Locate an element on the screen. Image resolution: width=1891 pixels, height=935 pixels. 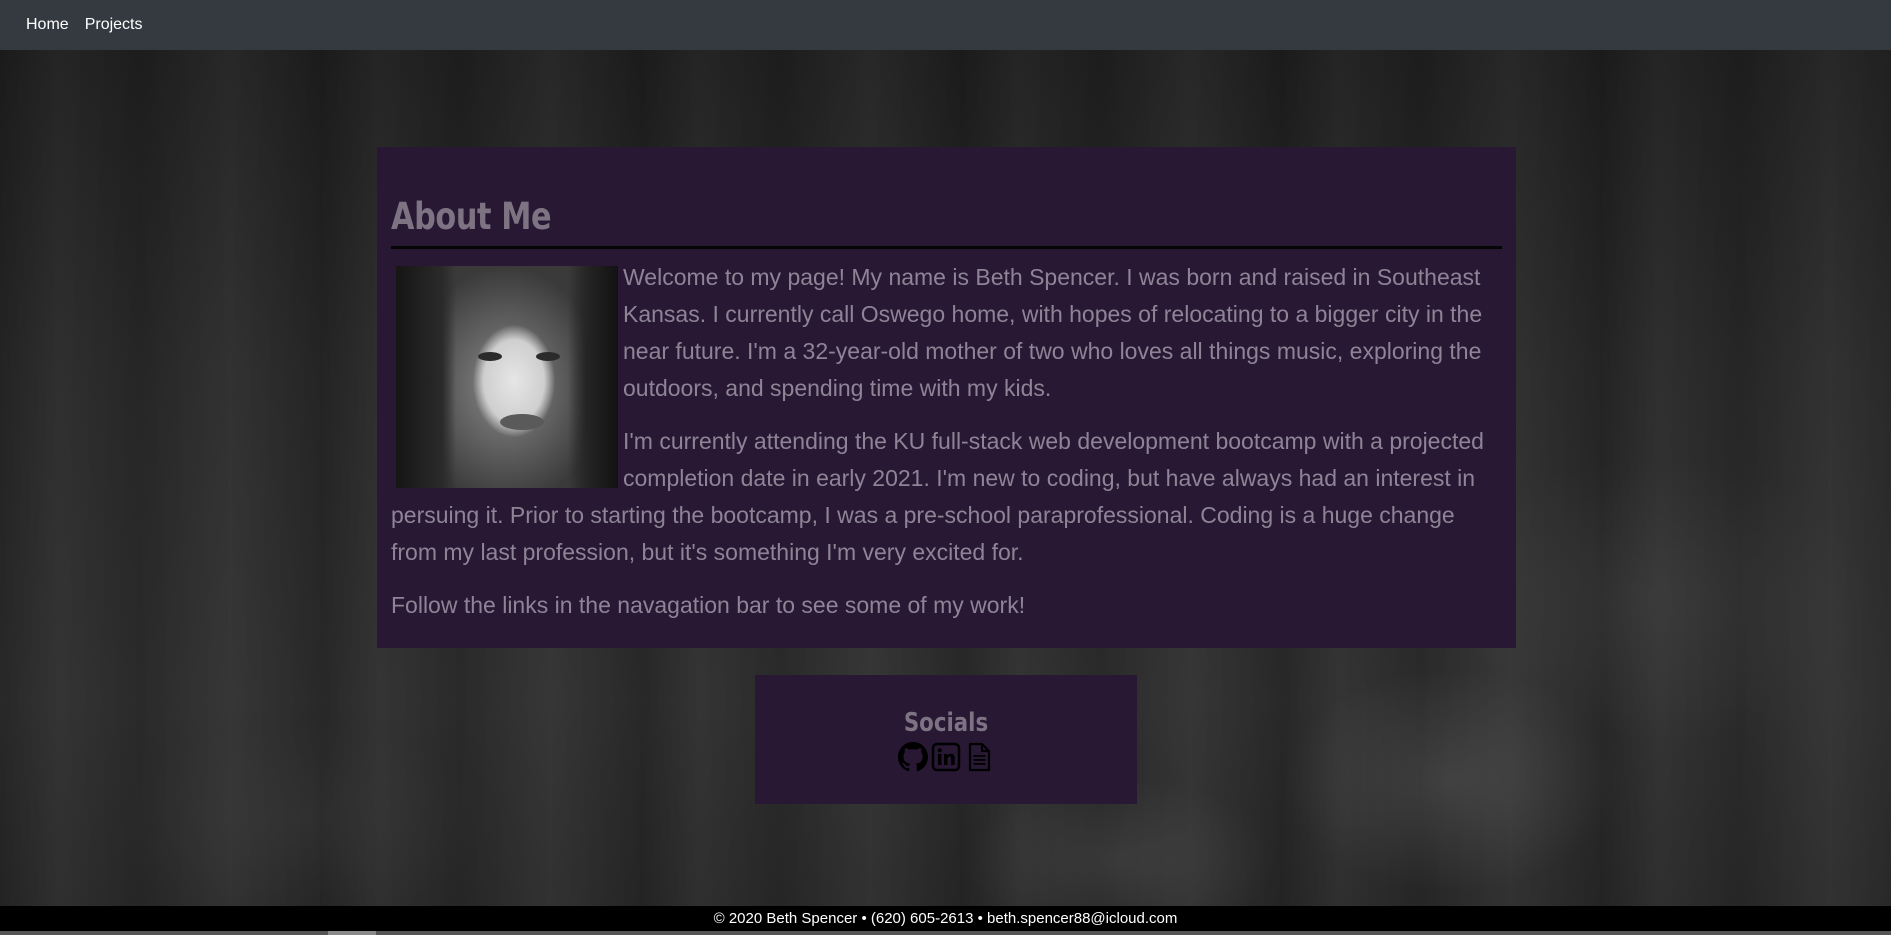
navbar: Home Projects is located at coordinates (945, 25).